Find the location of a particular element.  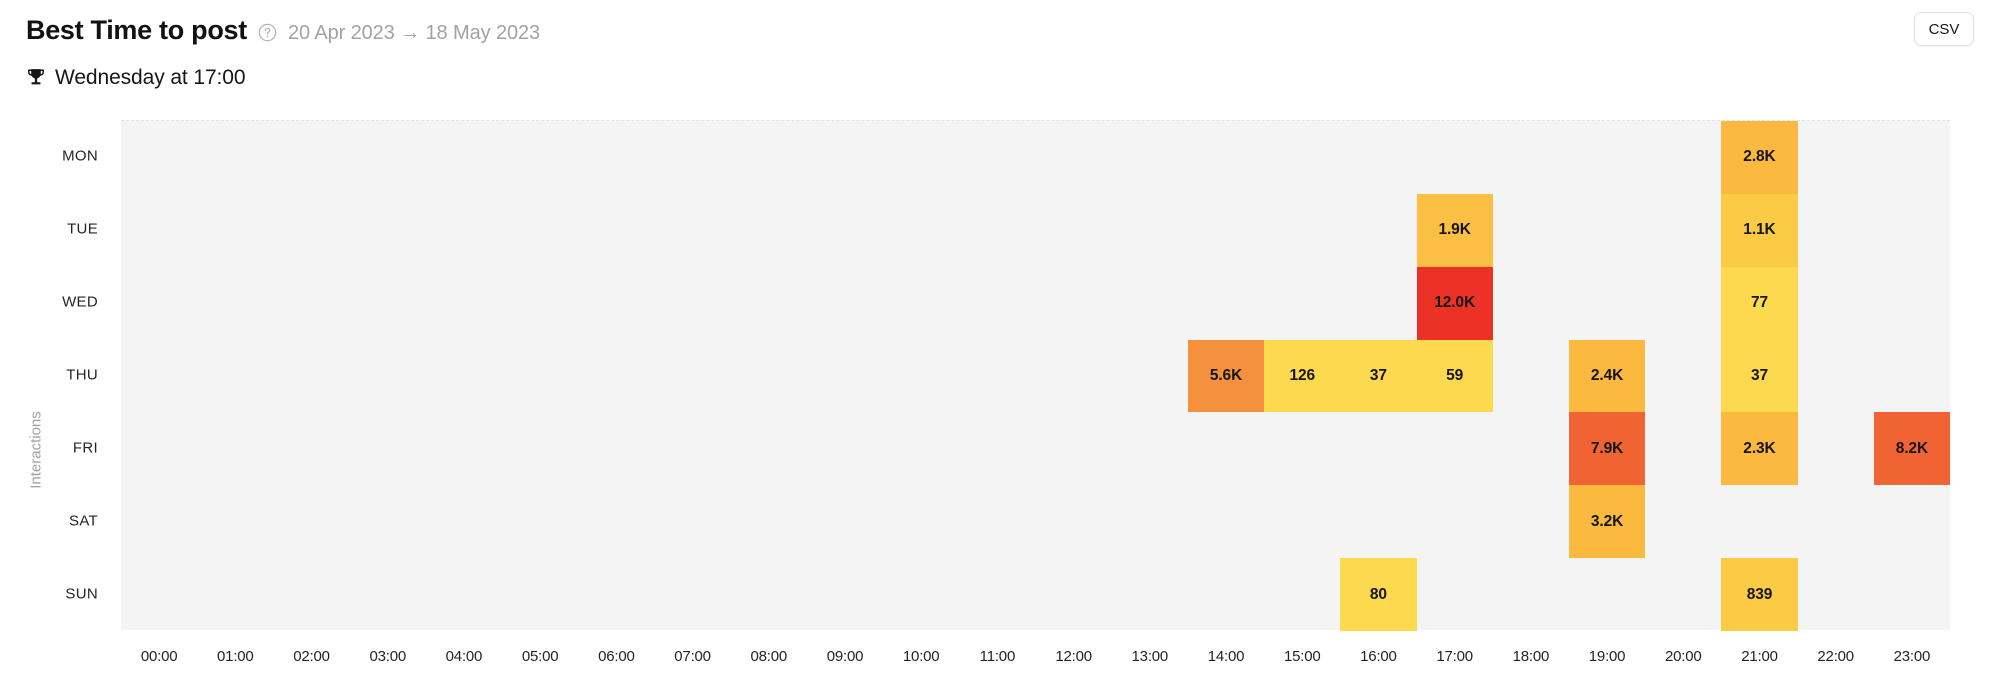

x-axis-label-1700: 17:00 is located at coordinates (1454, 656).